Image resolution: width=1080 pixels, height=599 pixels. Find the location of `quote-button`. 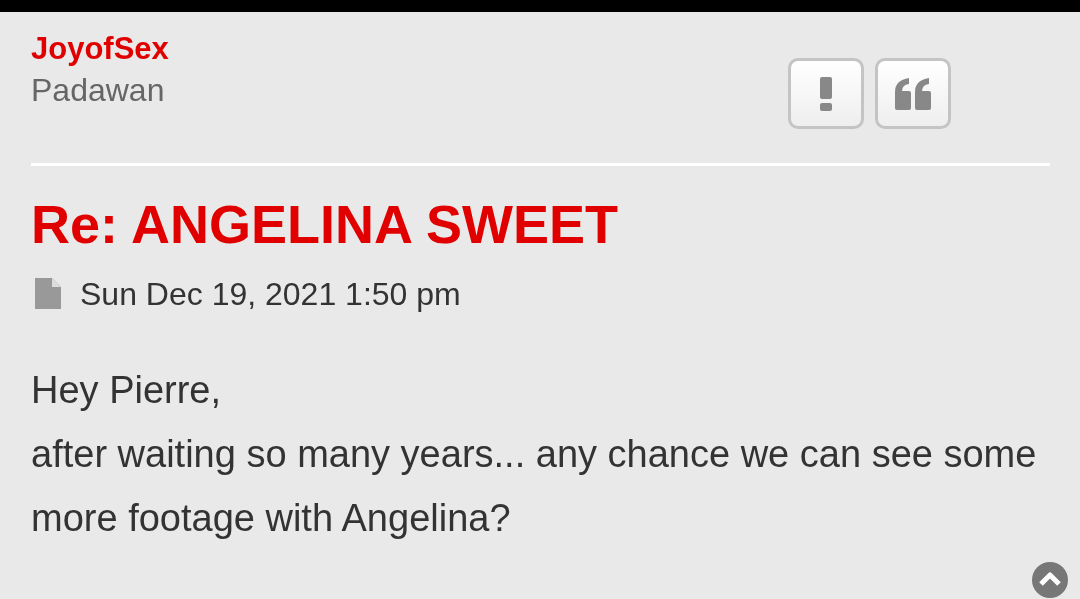

quote-button is located at coordinates (913, 93).